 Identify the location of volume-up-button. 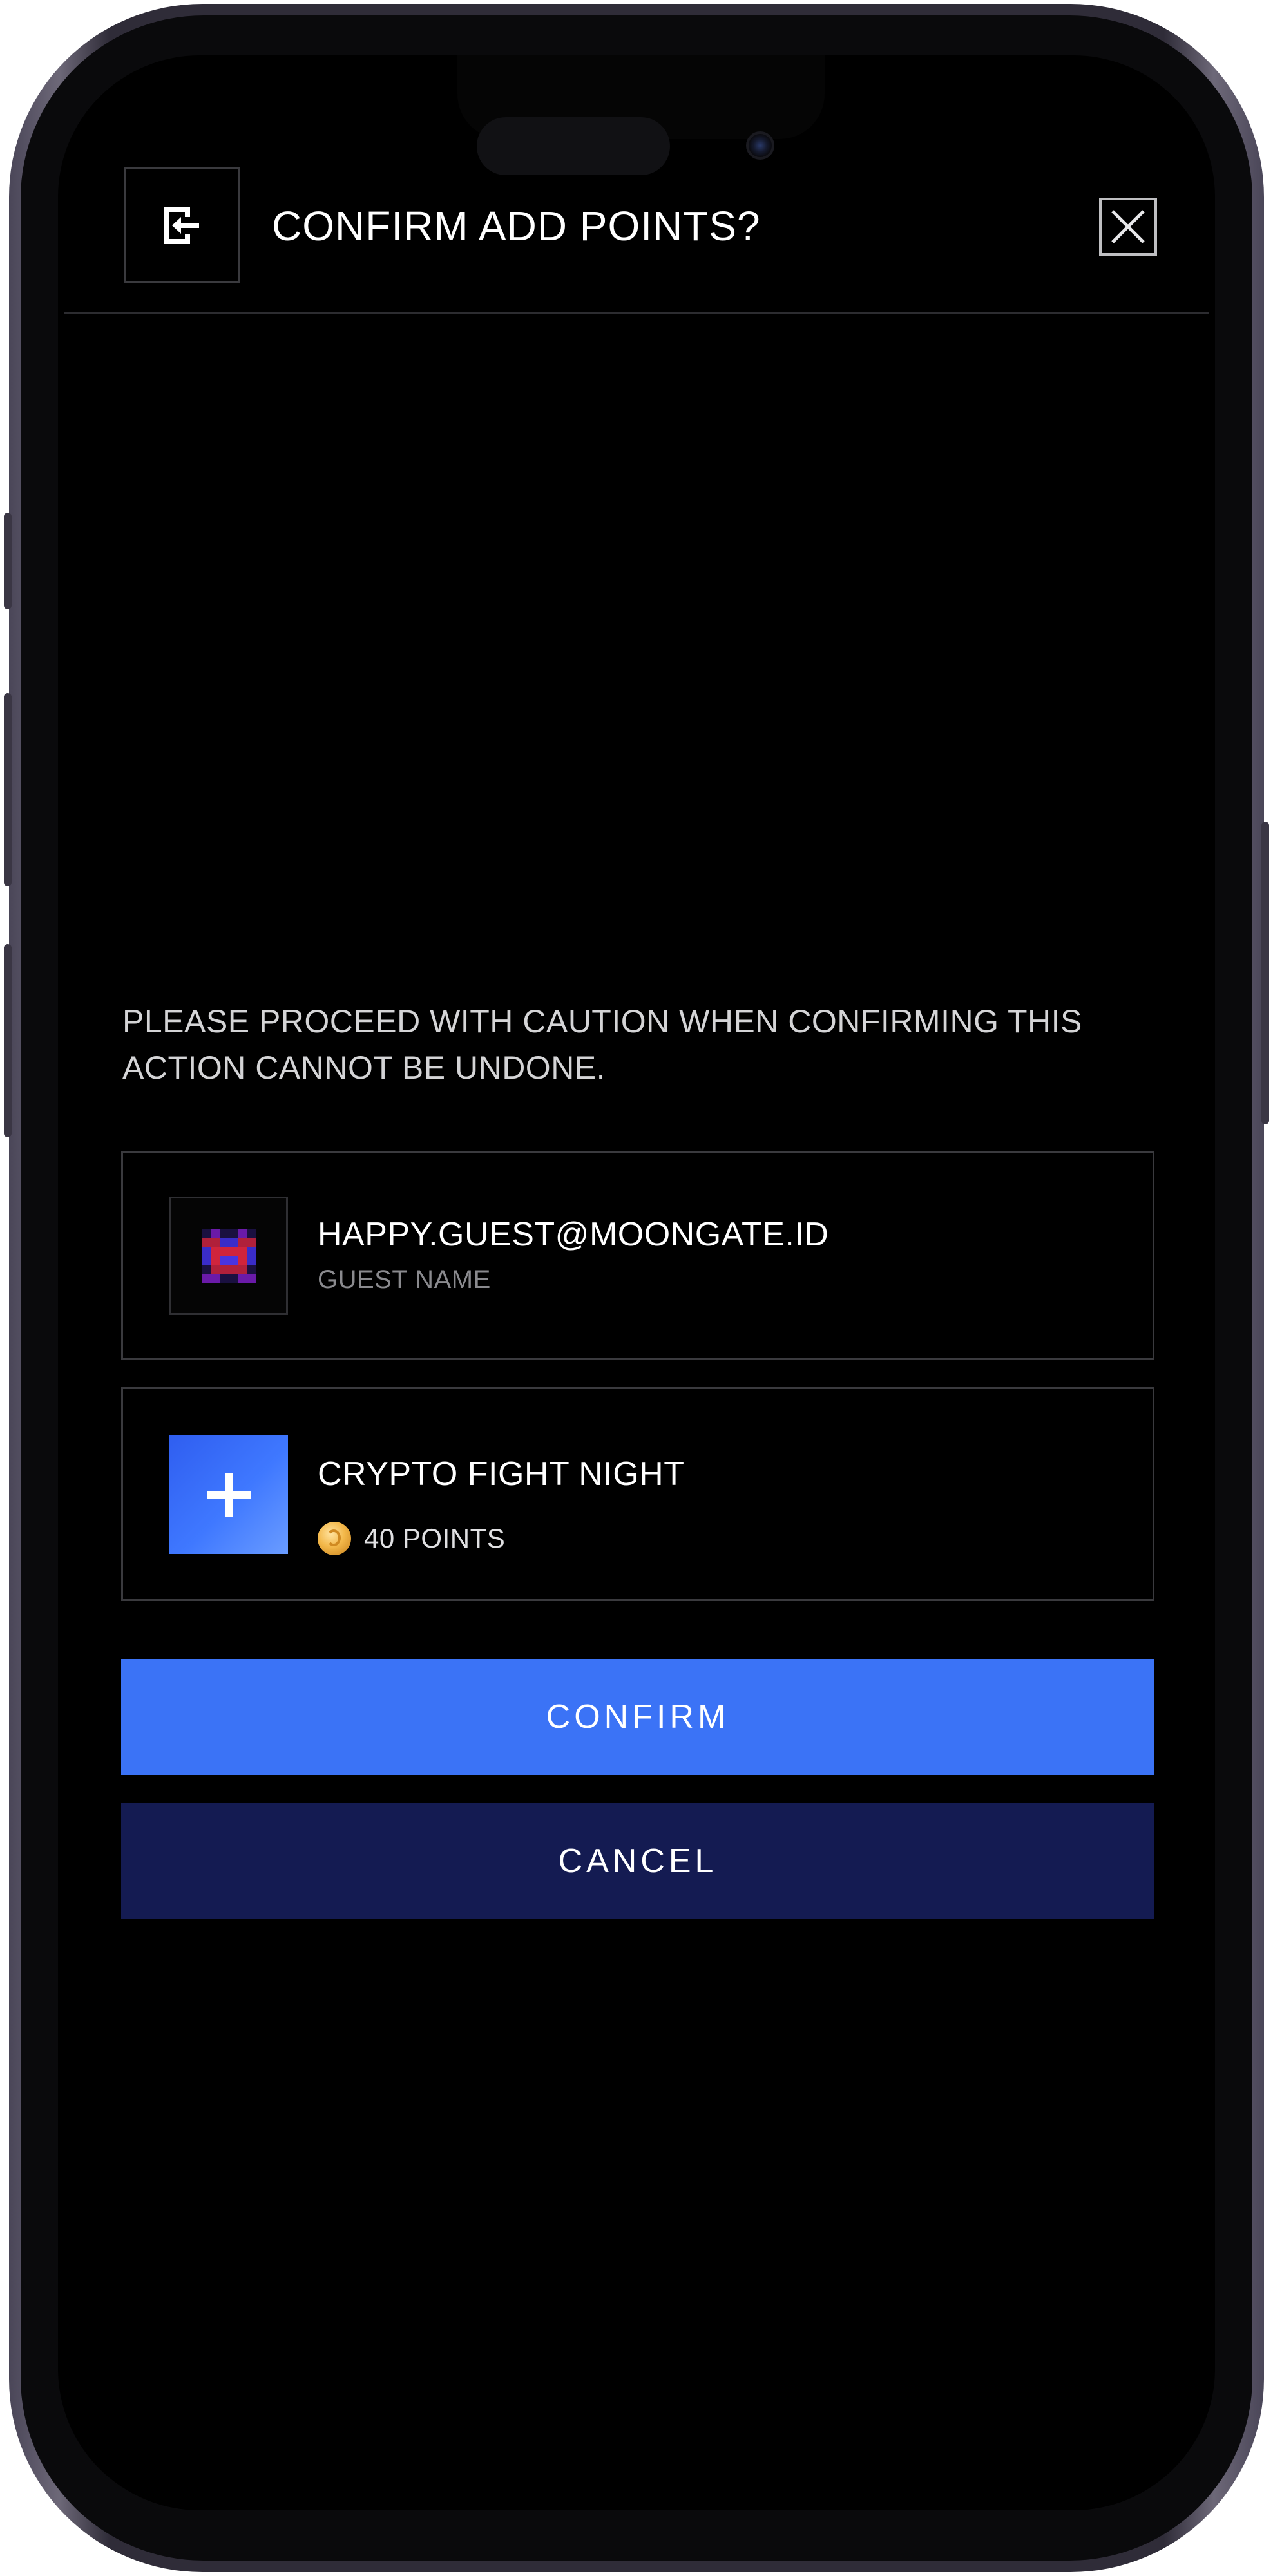
(8, 789).